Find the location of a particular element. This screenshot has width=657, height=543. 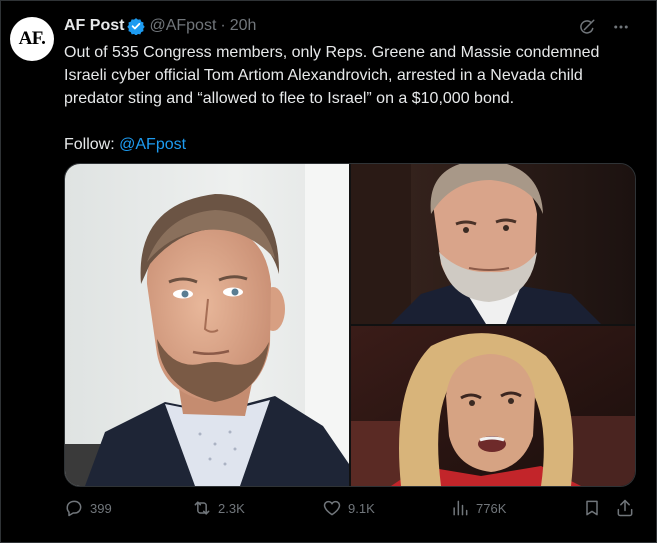

photo-older-man is located at coordinates (493, 244).